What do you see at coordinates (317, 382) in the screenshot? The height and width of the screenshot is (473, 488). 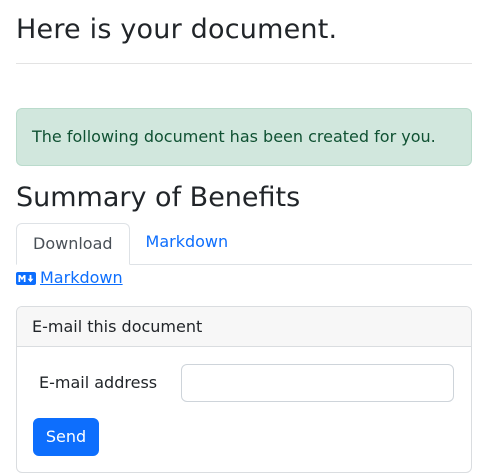 I see `email-input` at bounding box center [317, 382].